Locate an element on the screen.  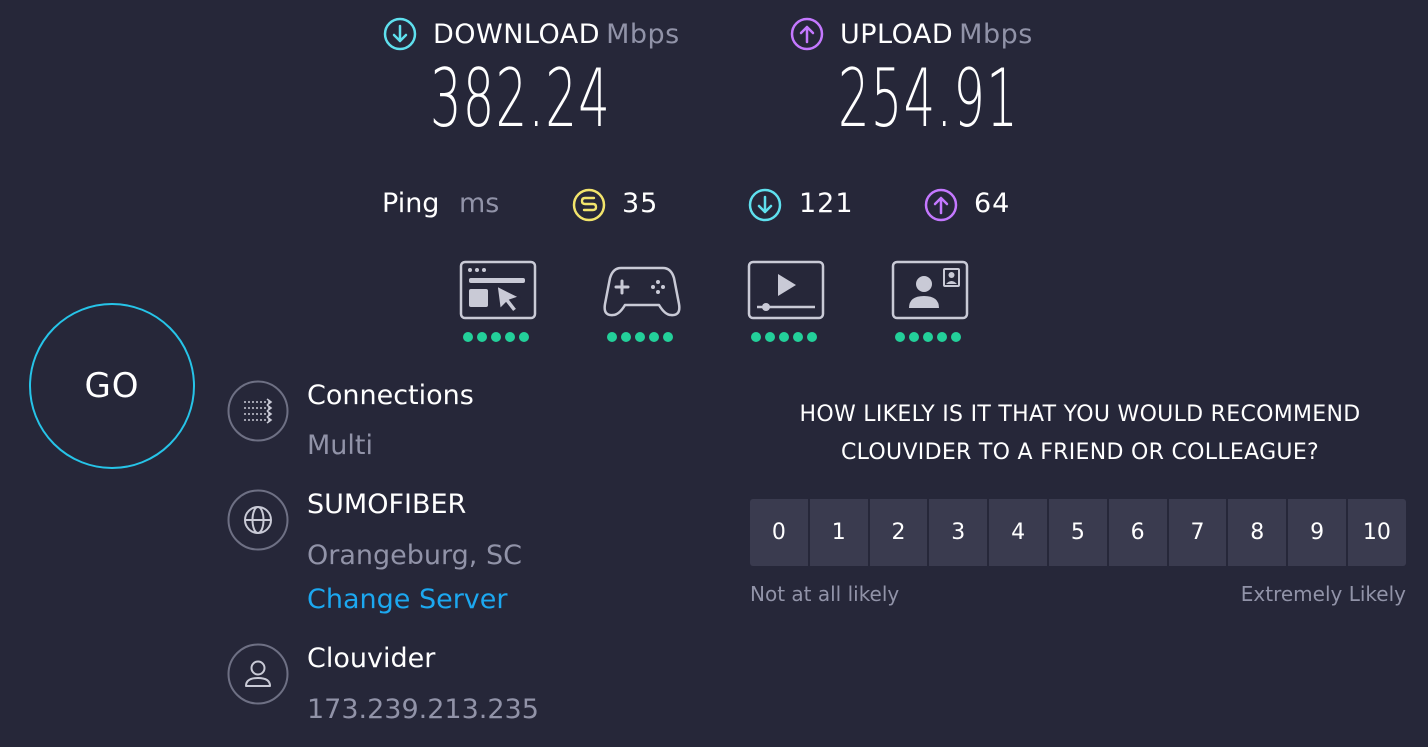
download-label: DOWNLOAD is located at coordinates (517, 34).